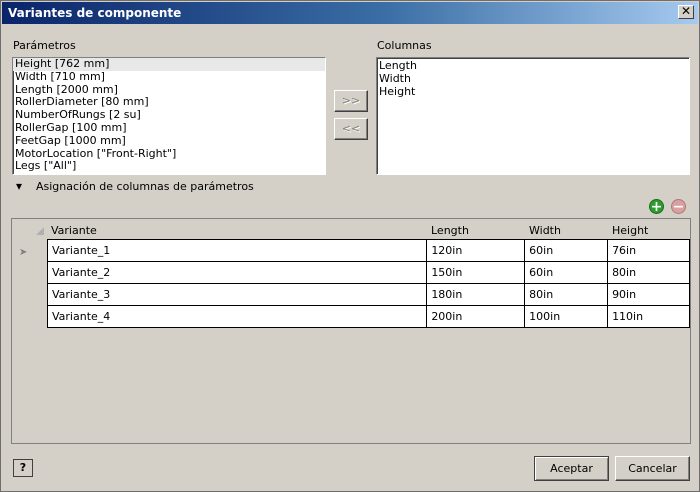 The image size is (700, 492). I want to click on column-item: Height, so click(533, 92).